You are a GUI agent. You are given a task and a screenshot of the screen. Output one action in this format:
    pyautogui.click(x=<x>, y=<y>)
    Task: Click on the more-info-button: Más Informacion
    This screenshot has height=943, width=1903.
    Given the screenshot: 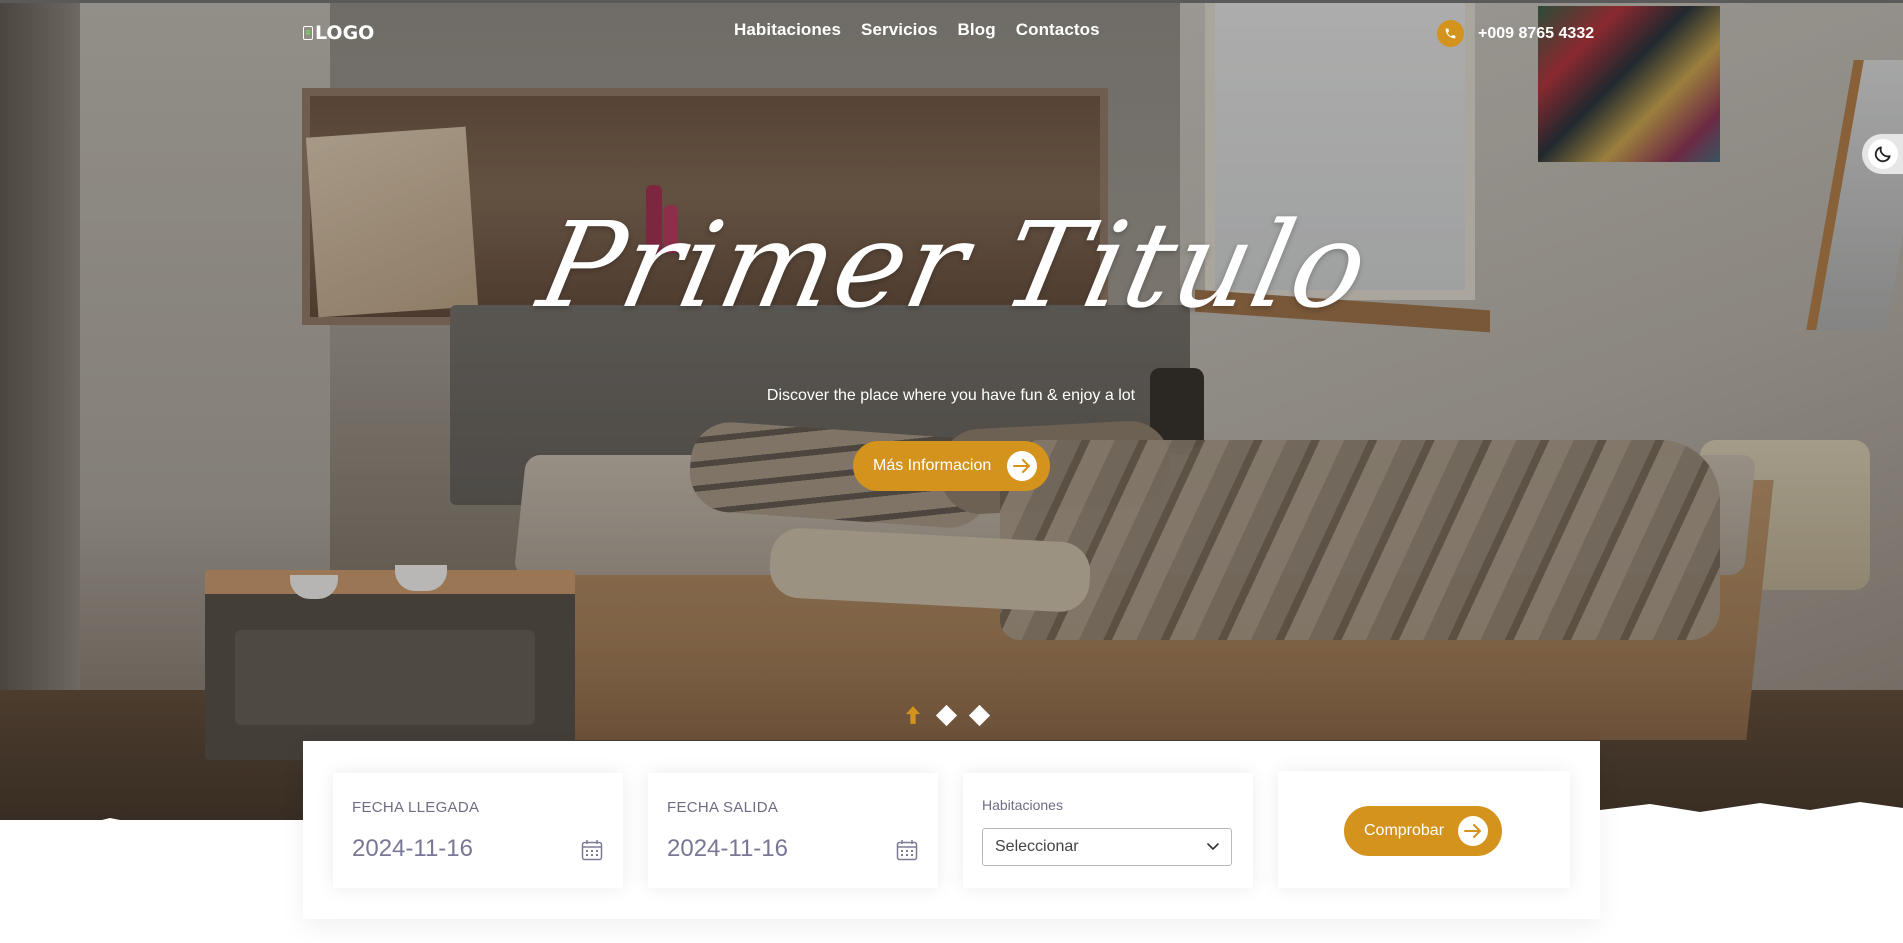 What is the action you would take?
    pyautogui.click(x=951, y=466)
    